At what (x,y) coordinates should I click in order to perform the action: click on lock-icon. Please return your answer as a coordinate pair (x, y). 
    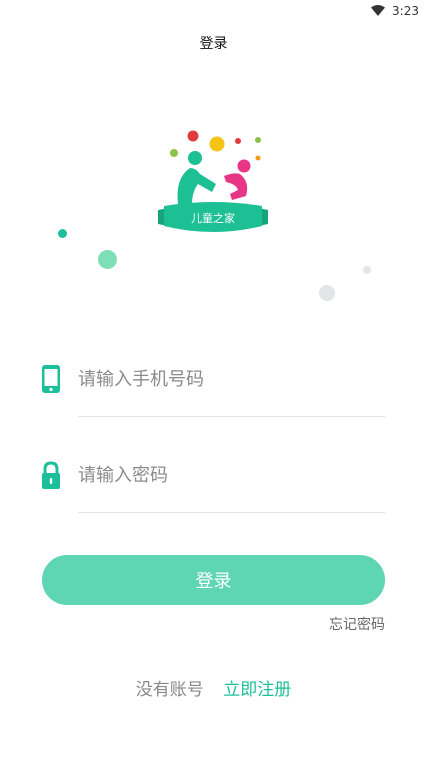
    Looking at the image, I should click on (51, 475).